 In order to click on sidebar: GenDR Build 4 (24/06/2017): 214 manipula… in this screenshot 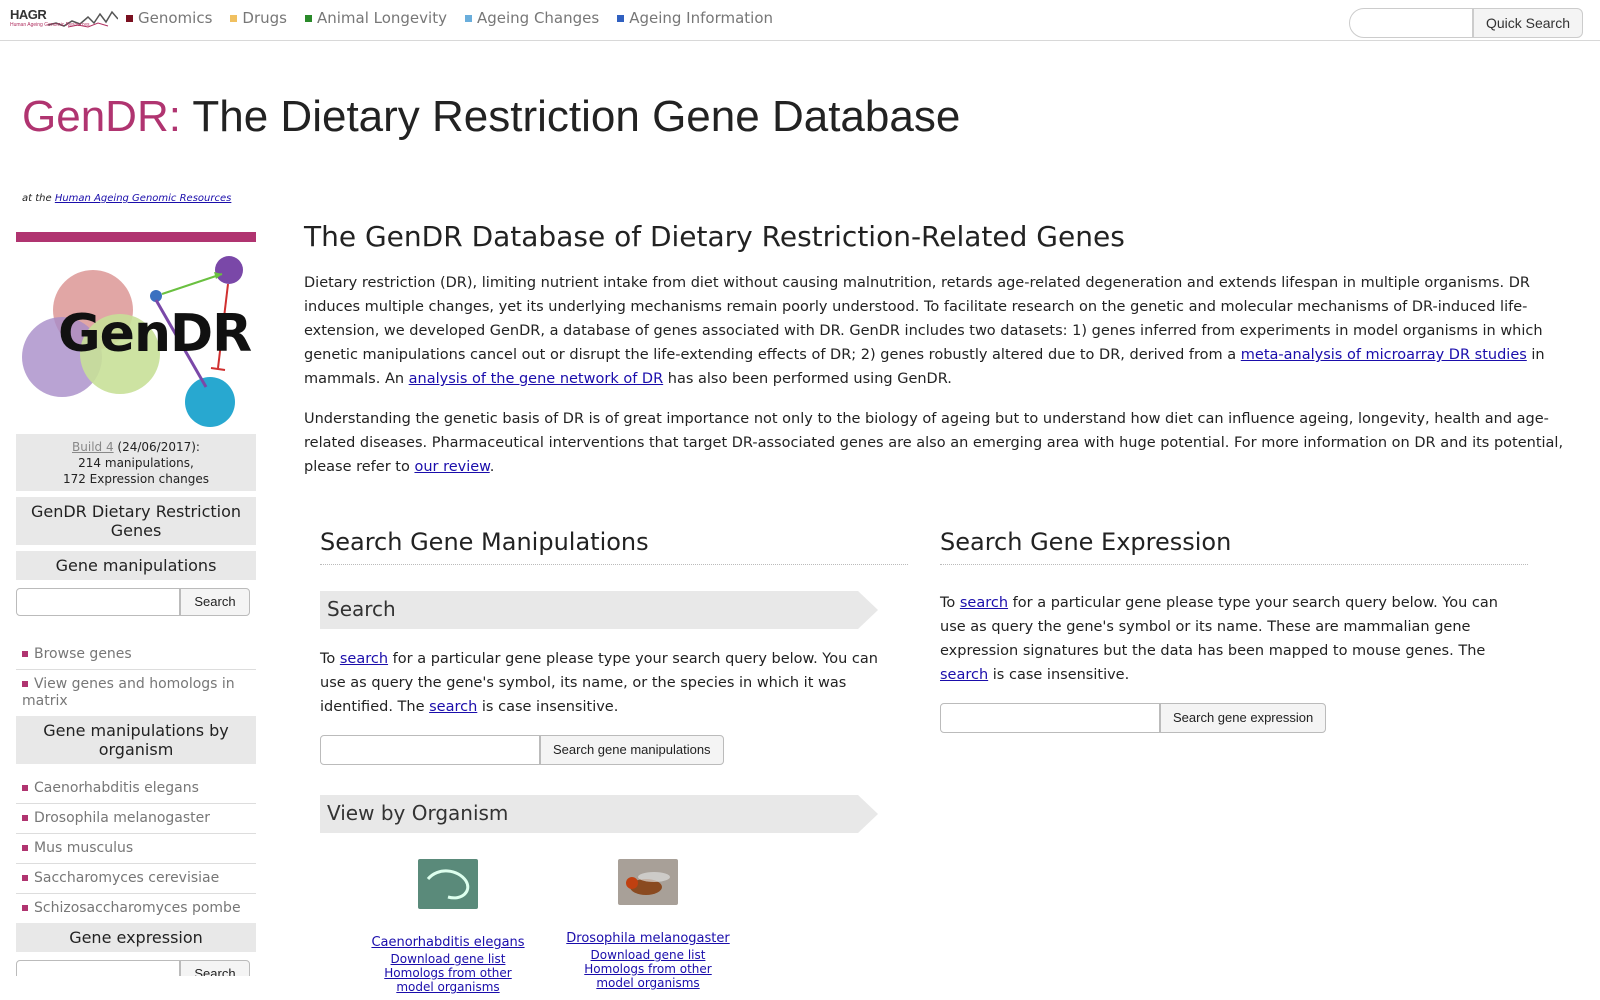, I will do `click(136, 604)`.